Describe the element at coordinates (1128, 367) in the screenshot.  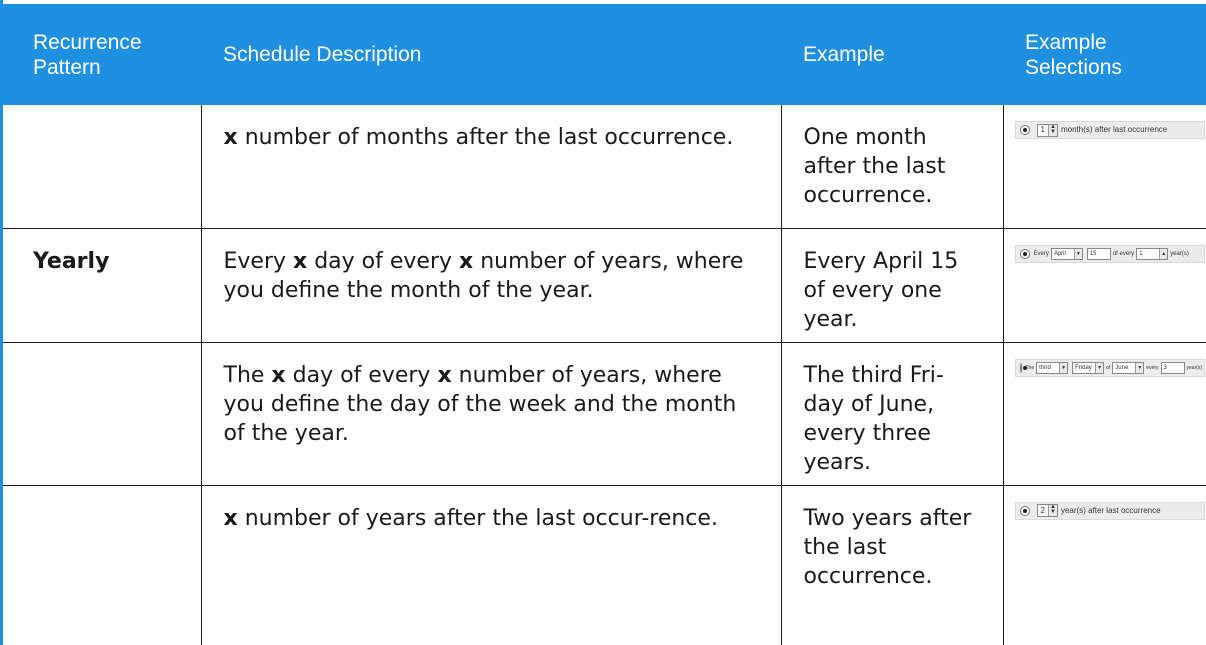
I see `month-dropdown: June ▼` at that location.